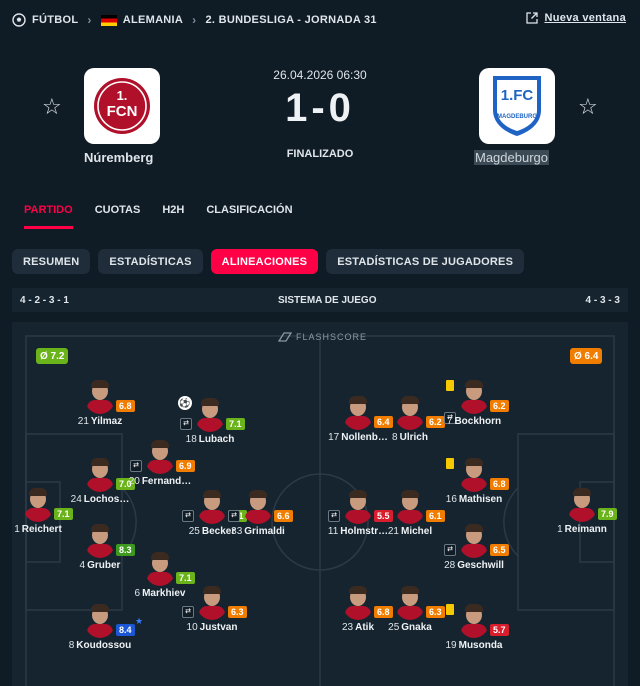  Describe the element at coordinates (48, 216) in the screenshot. I see `tab-partido: PARTIDO` at that location.